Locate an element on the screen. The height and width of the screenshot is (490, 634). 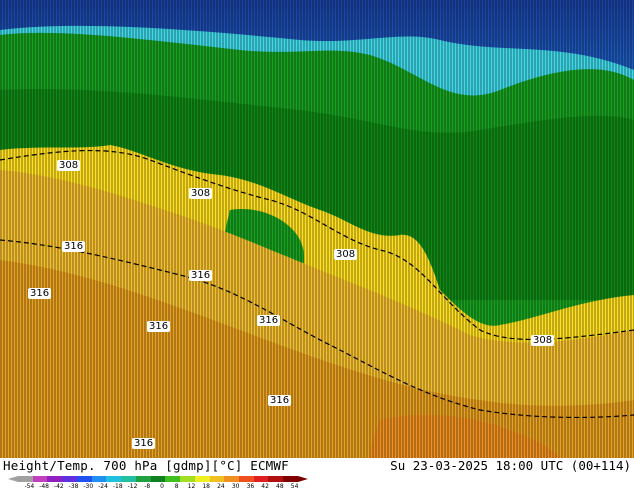
colorbar-tick: 42 is located at coordinates (265, 486).